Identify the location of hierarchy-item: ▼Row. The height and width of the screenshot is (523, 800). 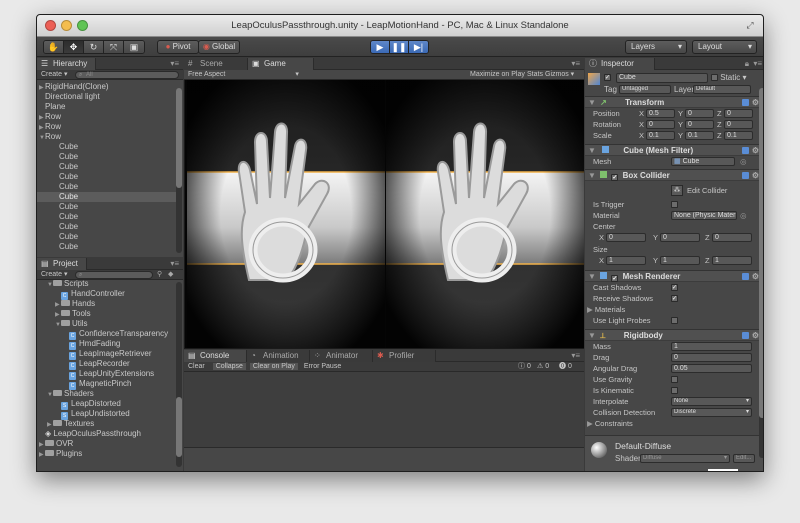
(107, 137).